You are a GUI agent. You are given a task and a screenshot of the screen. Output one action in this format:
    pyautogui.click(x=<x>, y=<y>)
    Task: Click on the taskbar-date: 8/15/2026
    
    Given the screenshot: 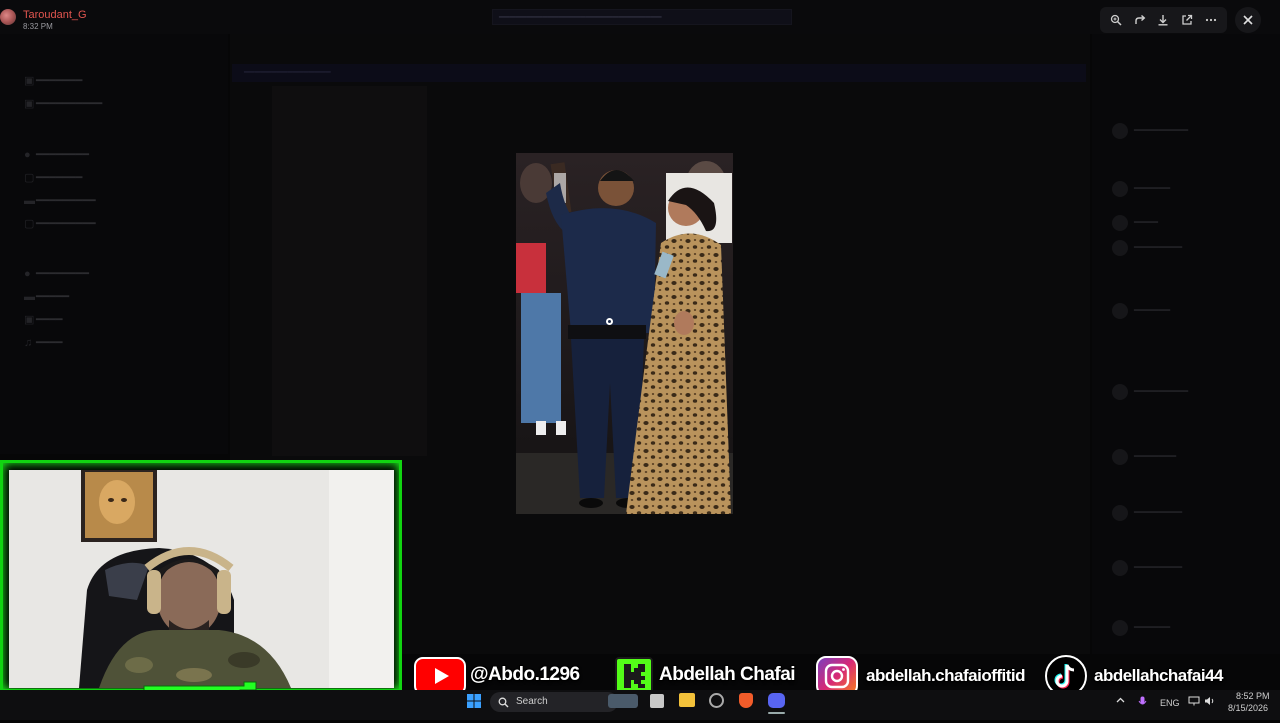 What is the action you would take?
    pyautogui.click(x=1248, y=708)
    